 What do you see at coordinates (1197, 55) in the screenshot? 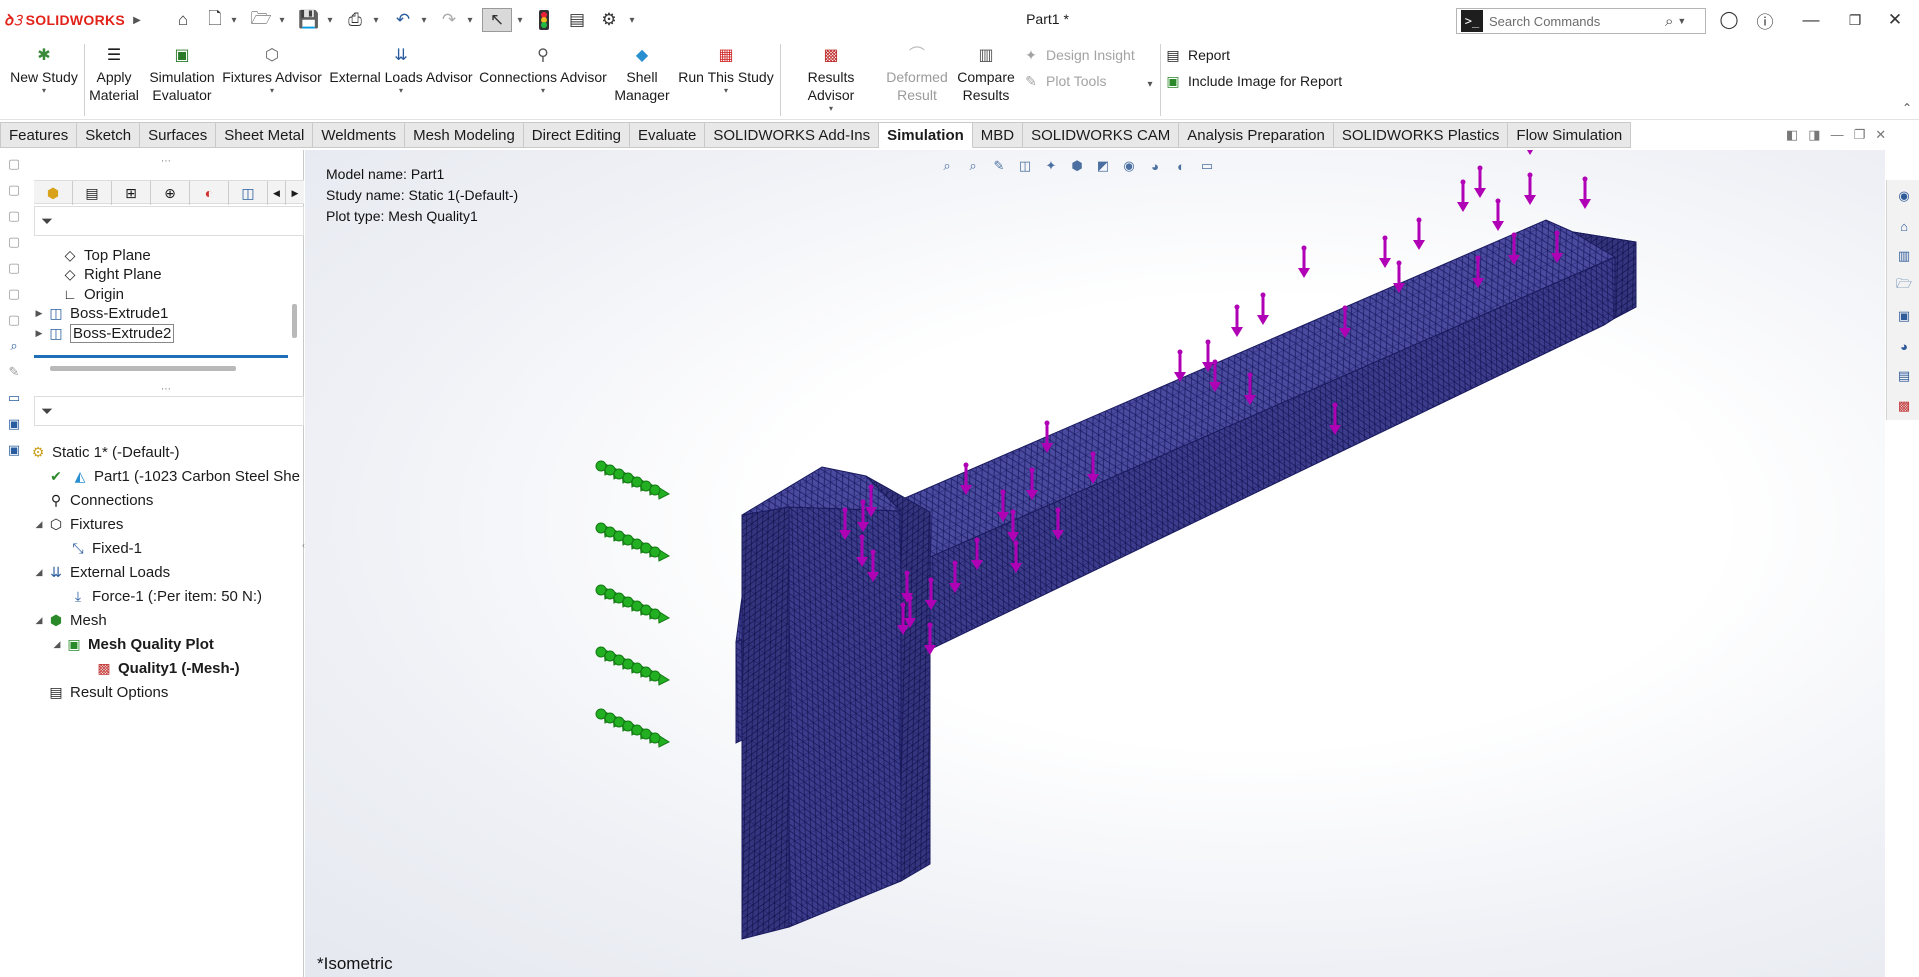
I see `report-button: ▤ Report` at bounding box center [1197, 55].